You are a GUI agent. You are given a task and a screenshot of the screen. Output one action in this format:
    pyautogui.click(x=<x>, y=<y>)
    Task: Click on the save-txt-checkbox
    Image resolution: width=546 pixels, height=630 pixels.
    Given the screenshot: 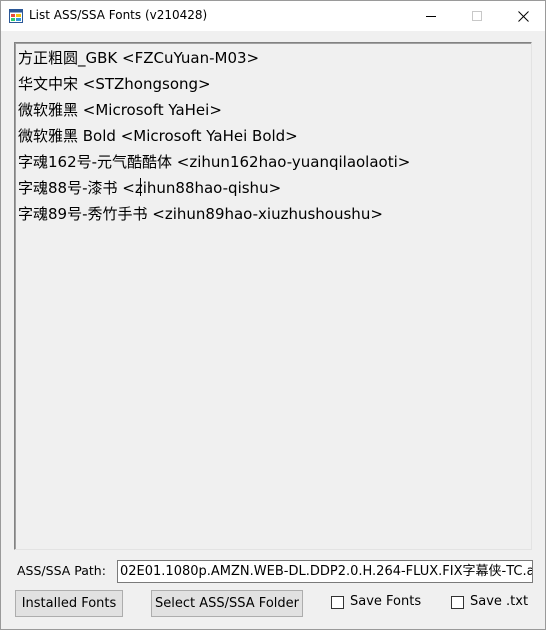 What is the action you would take?
    pyautogui.click(x=457, y=602)
    